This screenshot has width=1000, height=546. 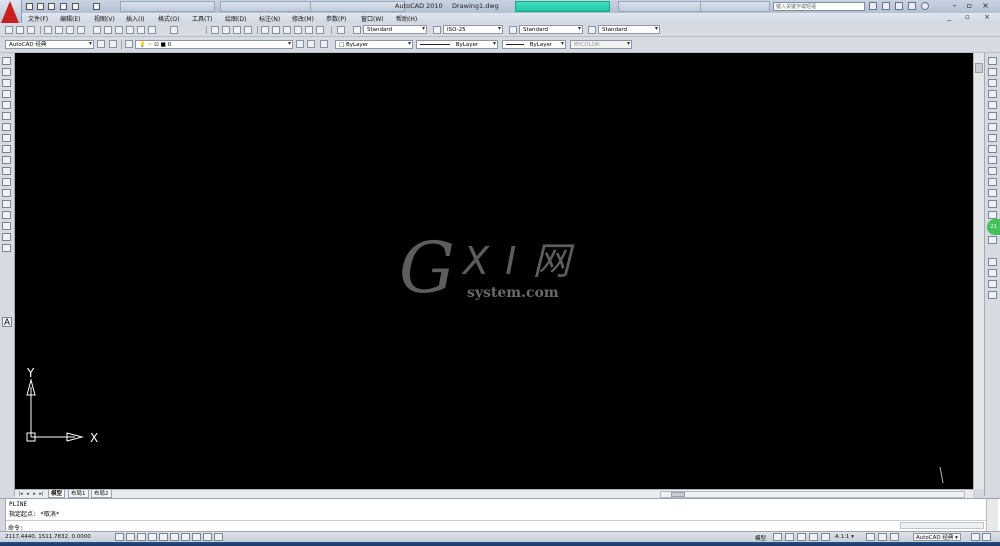 What do you see at coordinates (777, 537) in the screenshot?
I see `quick-view-layouts-icon` at bounding box center [777, 537].